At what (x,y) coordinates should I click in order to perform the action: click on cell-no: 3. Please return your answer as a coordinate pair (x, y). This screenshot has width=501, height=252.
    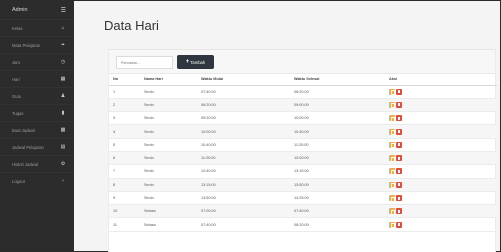
    Looking at the image, I should click on (126, 118).